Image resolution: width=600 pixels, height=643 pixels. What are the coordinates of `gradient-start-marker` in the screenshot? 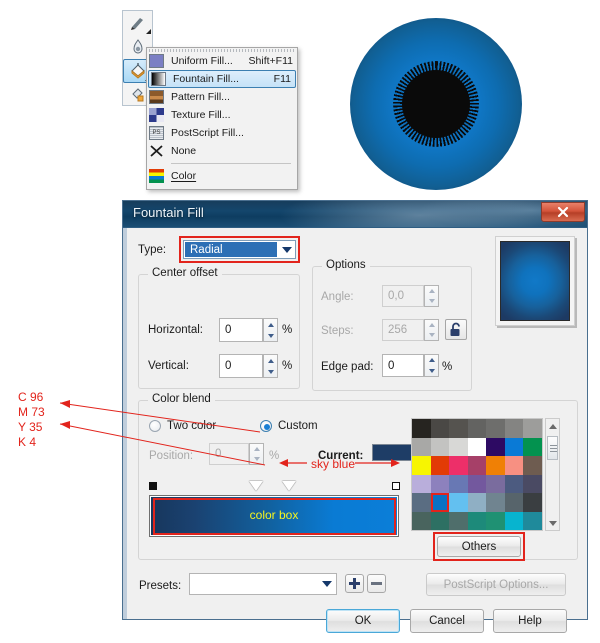 It's located at (153, 486).